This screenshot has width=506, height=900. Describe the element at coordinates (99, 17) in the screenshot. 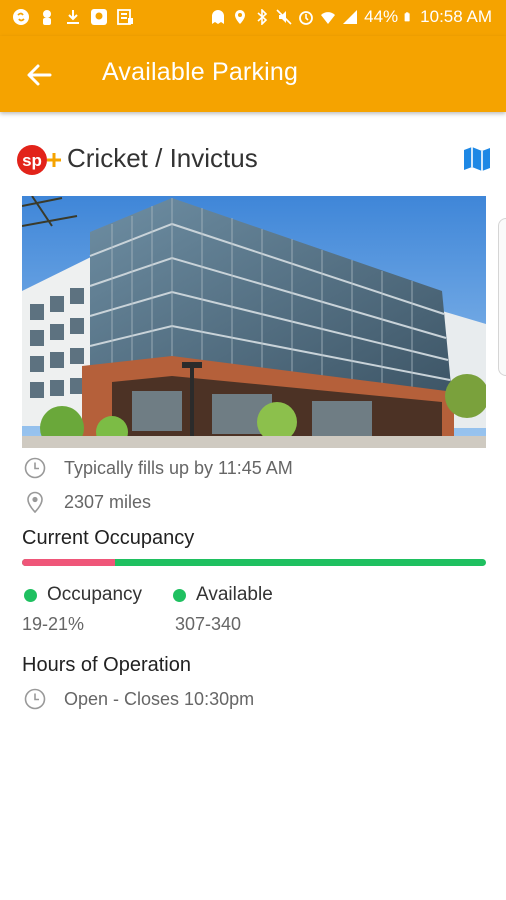

I see `app-icon` at that location.